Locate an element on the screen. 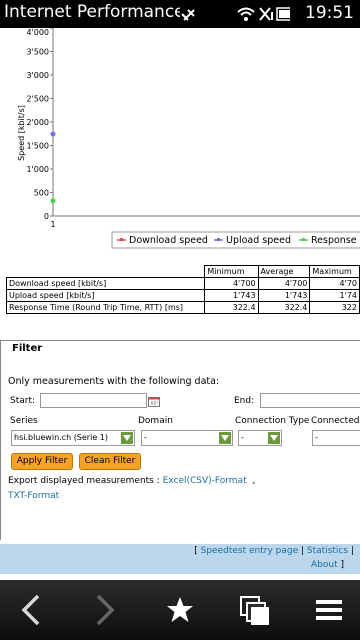  legend-label: Upload speed is located at coordinates (258, 240).